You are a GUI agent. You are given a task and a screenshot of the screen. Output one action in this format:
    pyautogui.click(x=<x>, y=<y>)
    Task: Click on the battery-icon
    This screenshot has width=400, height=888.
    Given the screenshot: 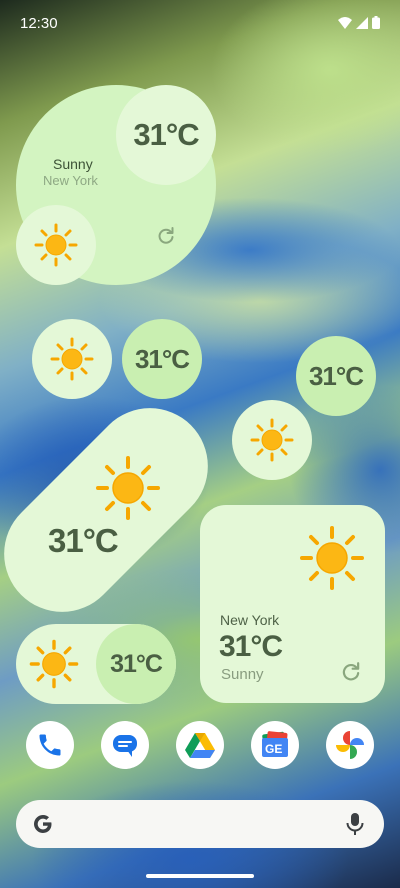 What is the action you would take?
    pyautogui.click(x=376, y=22)
    